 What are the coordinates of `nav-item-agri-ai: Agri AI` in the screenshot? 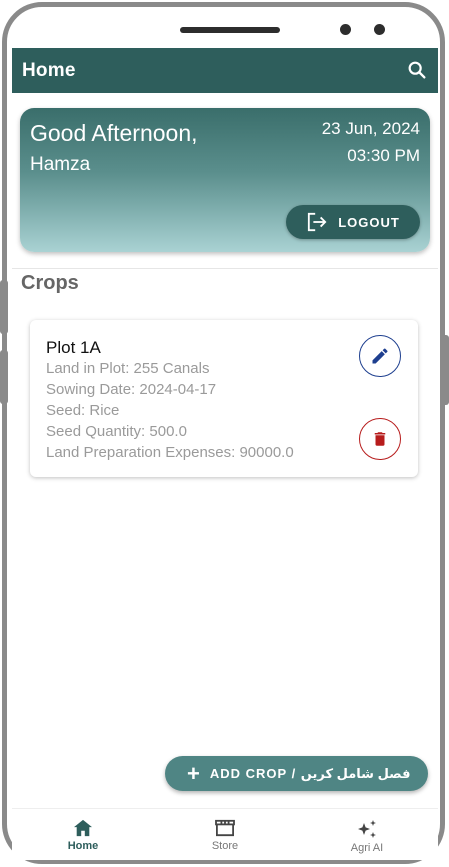 It's located at (367, 834).